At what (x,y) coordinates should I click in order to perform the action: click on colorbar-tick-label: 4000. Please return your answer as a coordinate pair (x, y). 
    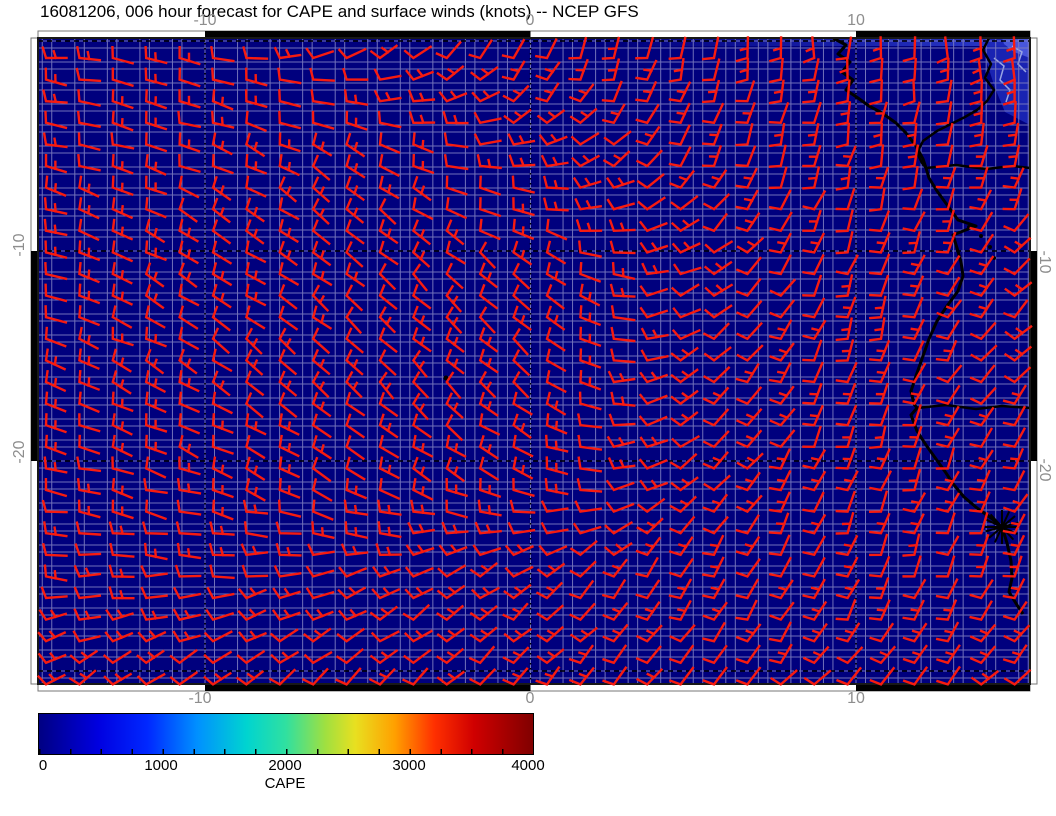
    Looking at the image, I should click on (528, 765).